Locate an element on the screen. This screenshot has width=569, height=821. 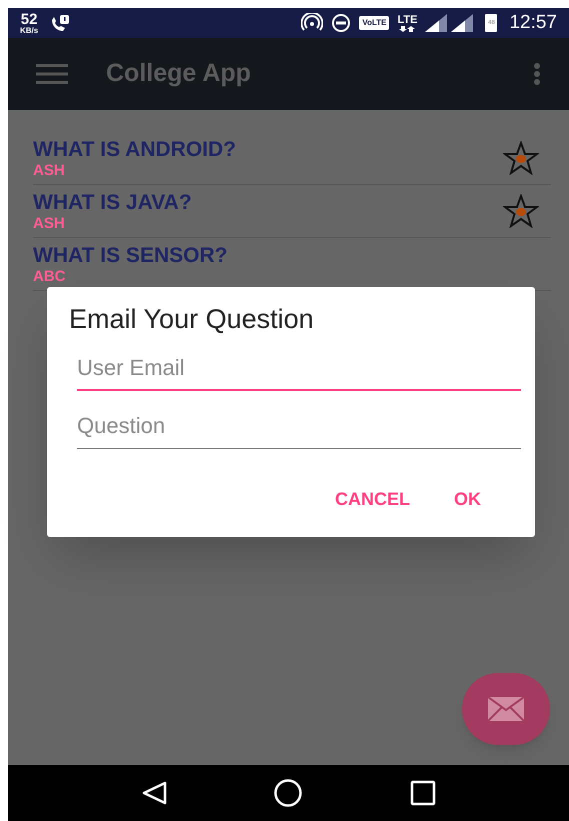
hotspot-icon is located at coordinates (312, 23).